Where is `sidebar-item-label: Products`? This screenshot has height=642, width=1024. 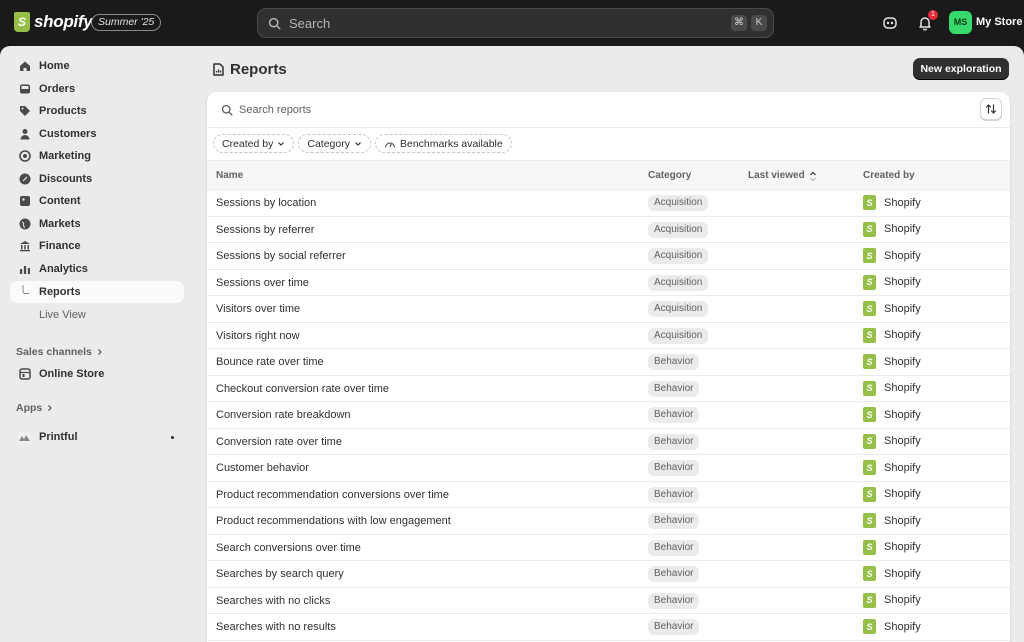
sidebar-item-label: Products is located at coordinates (63, 111).